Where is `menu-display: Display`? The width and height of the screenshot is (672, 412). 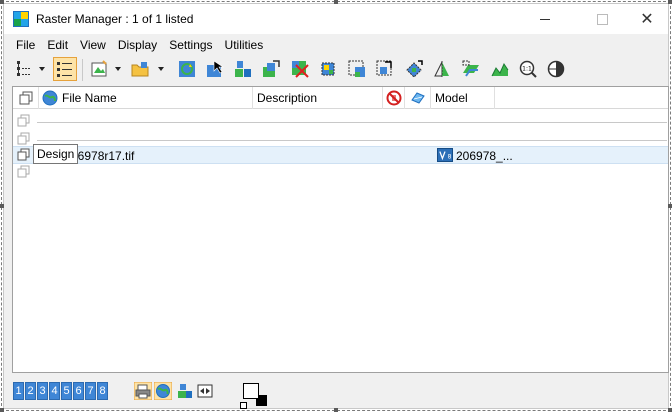
menu-display: Display is located at coordinates (137, 45).